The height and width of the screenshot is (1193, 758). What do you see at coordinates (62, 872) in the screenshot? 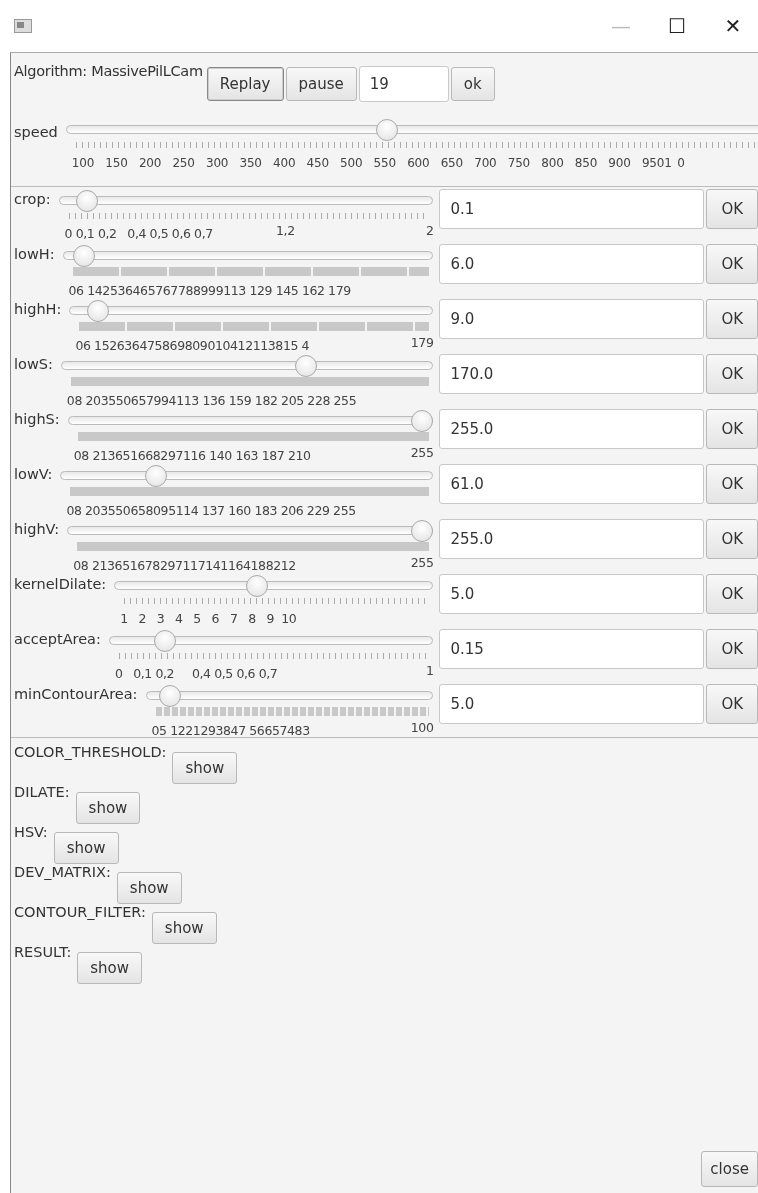
I see `view-label: DEV_MATRIX:` at bounding box center [62, 872].